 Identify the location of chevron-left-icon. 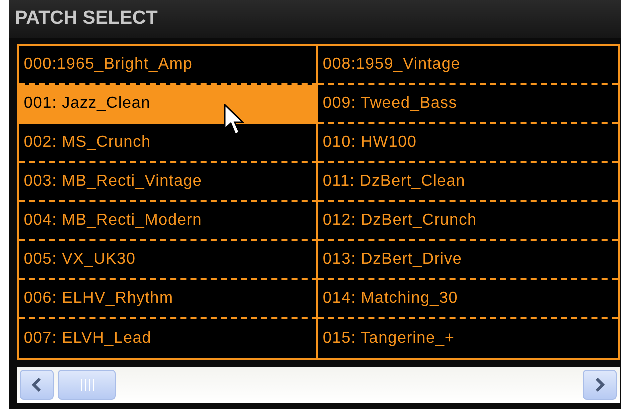
(37, 385).